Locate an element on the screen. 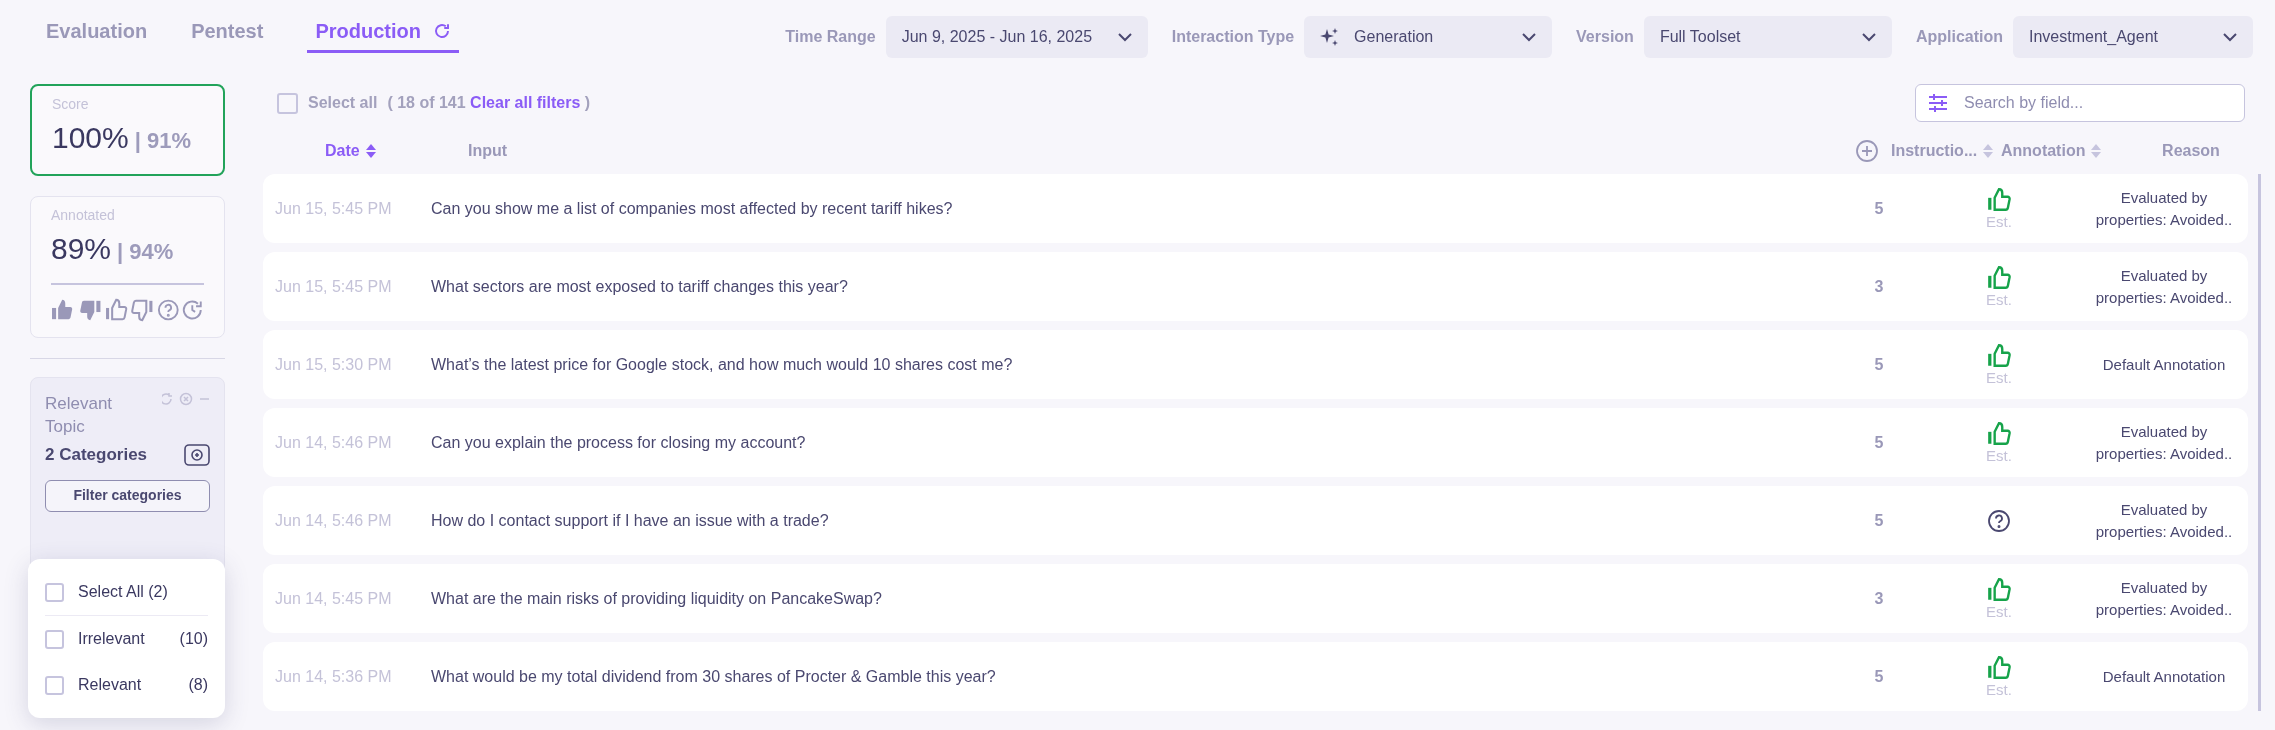 The image size is (2275, 730). input-cell-text: What are the main risks of providing liquidity on PancakeSwap? is located at coordinates (657, 598).